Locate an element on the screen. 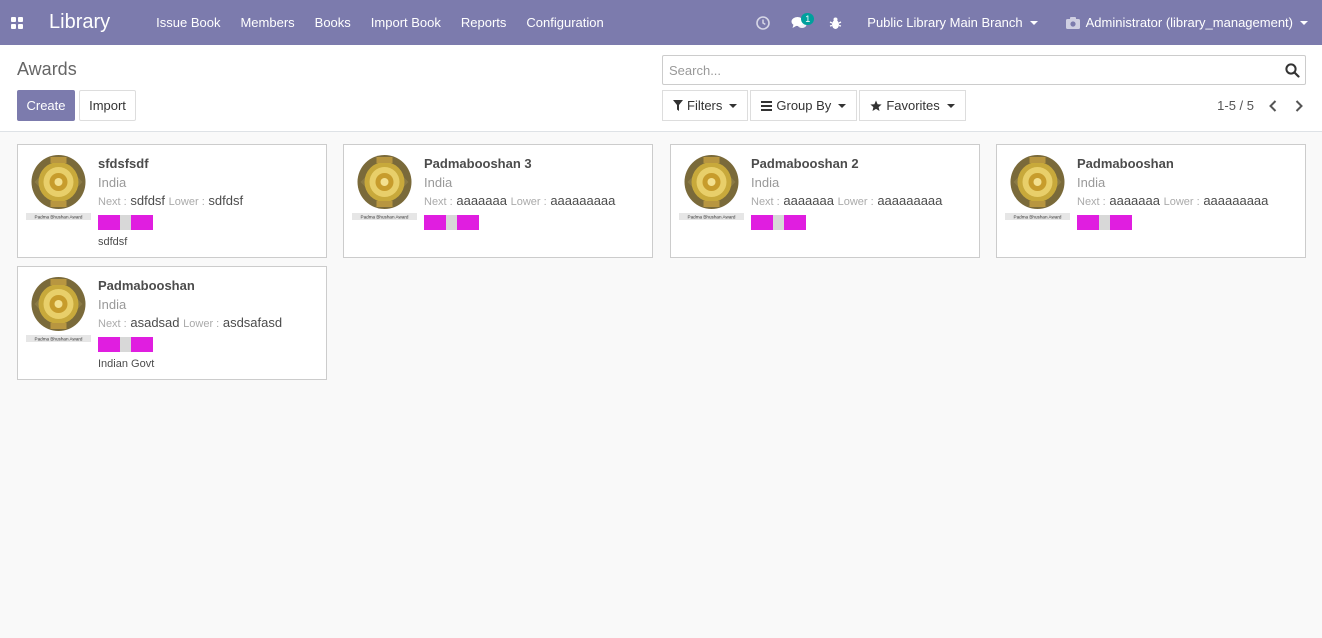  activity-clock-icon is located at coordinates (763, 22).